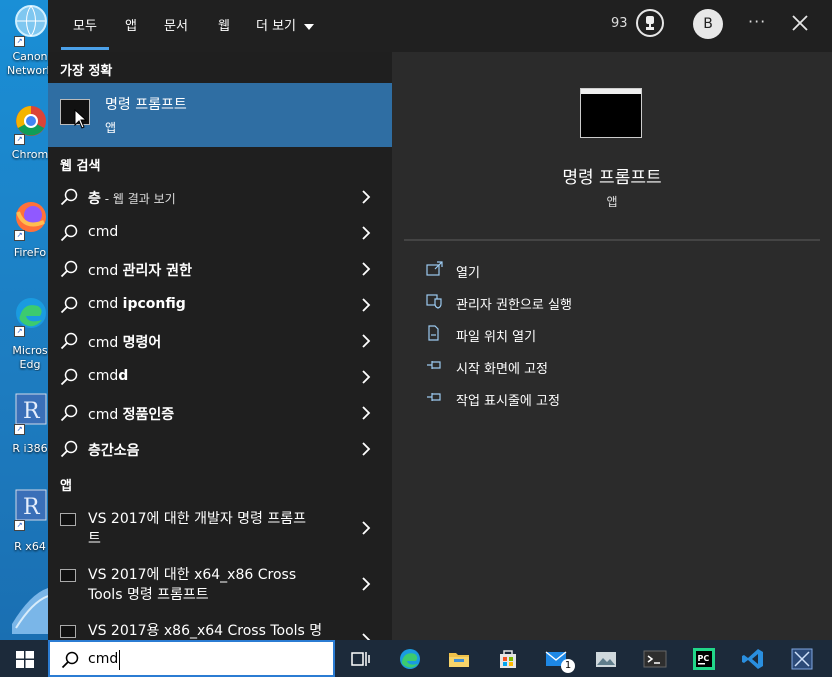  I want to click on best-match-title: 명령 프롬프트, so click(146, 105).